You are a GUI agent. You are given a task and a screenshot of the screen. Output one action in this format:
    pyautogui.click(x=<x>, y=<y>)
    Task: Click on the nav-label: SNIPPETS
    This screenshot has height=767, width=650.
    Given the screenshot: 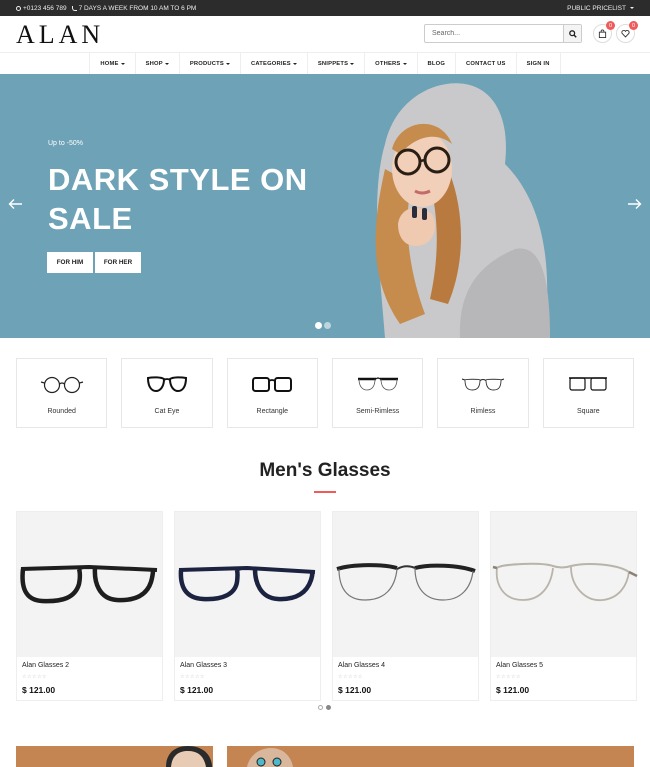 What is the action you would take?
    pyautogui.click(x=333, y=63)
    